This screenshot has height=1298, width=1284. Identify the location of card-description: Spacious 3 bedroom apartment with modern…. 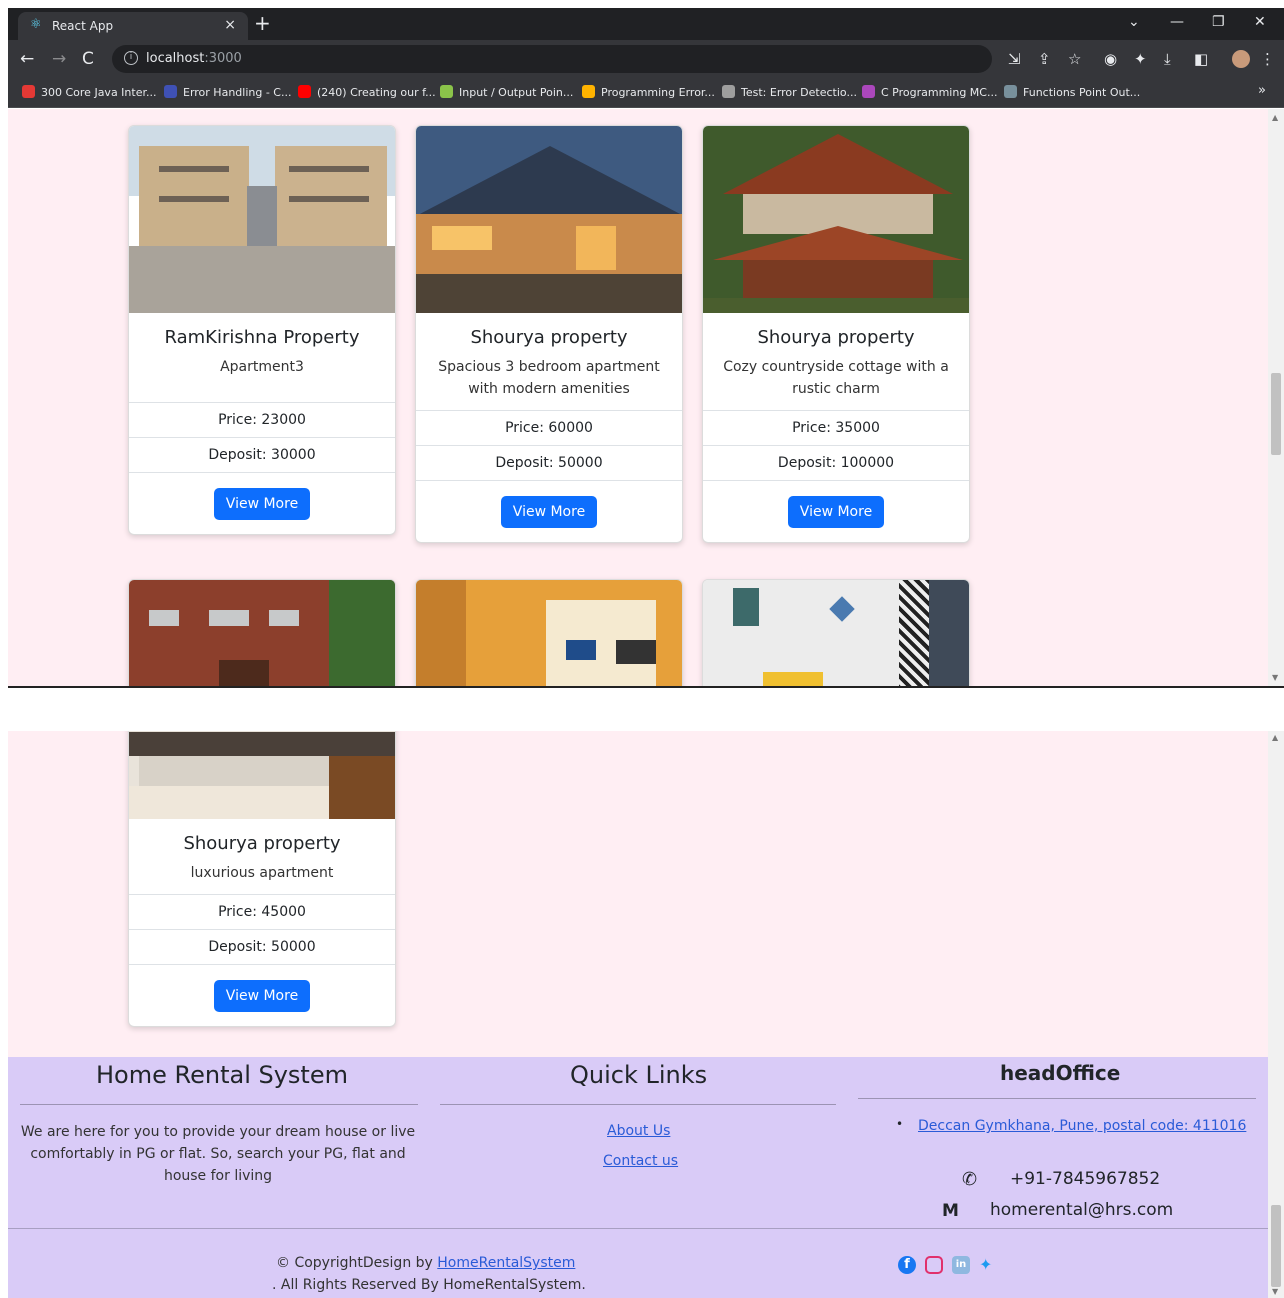
(549, 378).